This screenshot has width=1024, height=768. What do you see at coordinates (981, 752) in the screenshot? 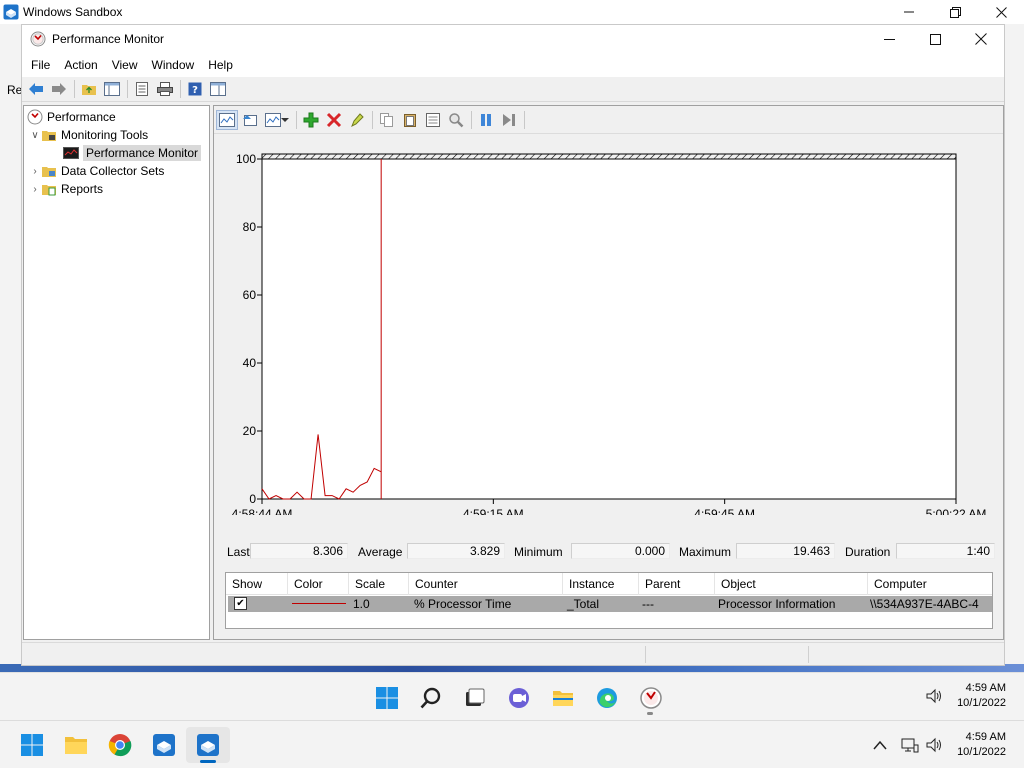
I see `host-date: 10/1/2022` at bounding box center [981, 752].